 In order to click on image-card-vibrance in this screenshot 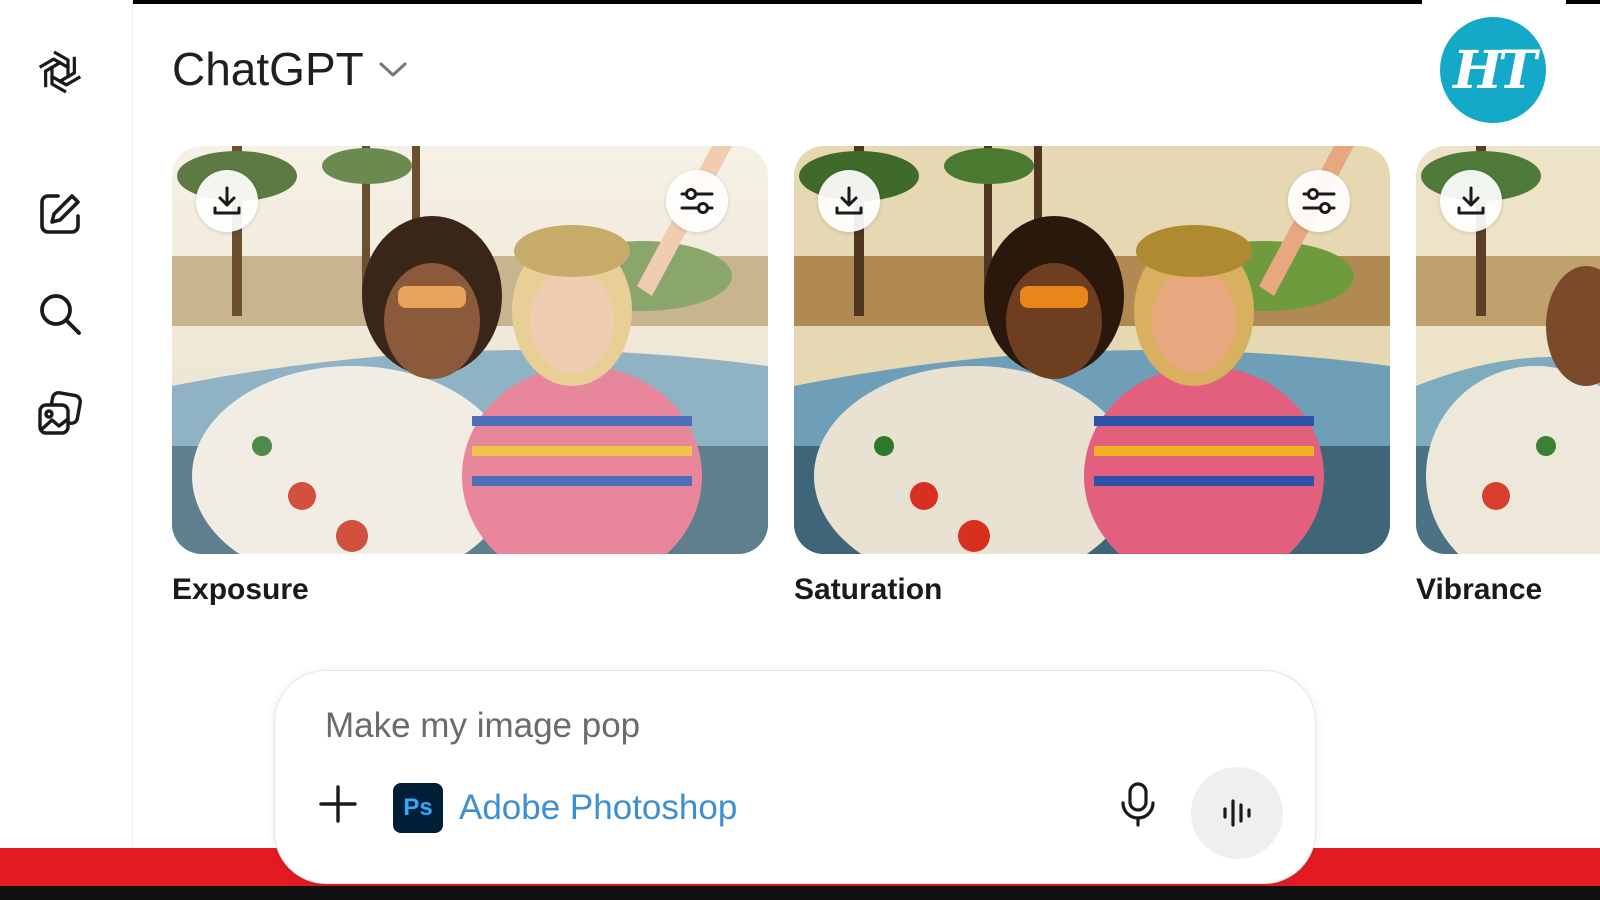, I will do `click(1508, 350)`.